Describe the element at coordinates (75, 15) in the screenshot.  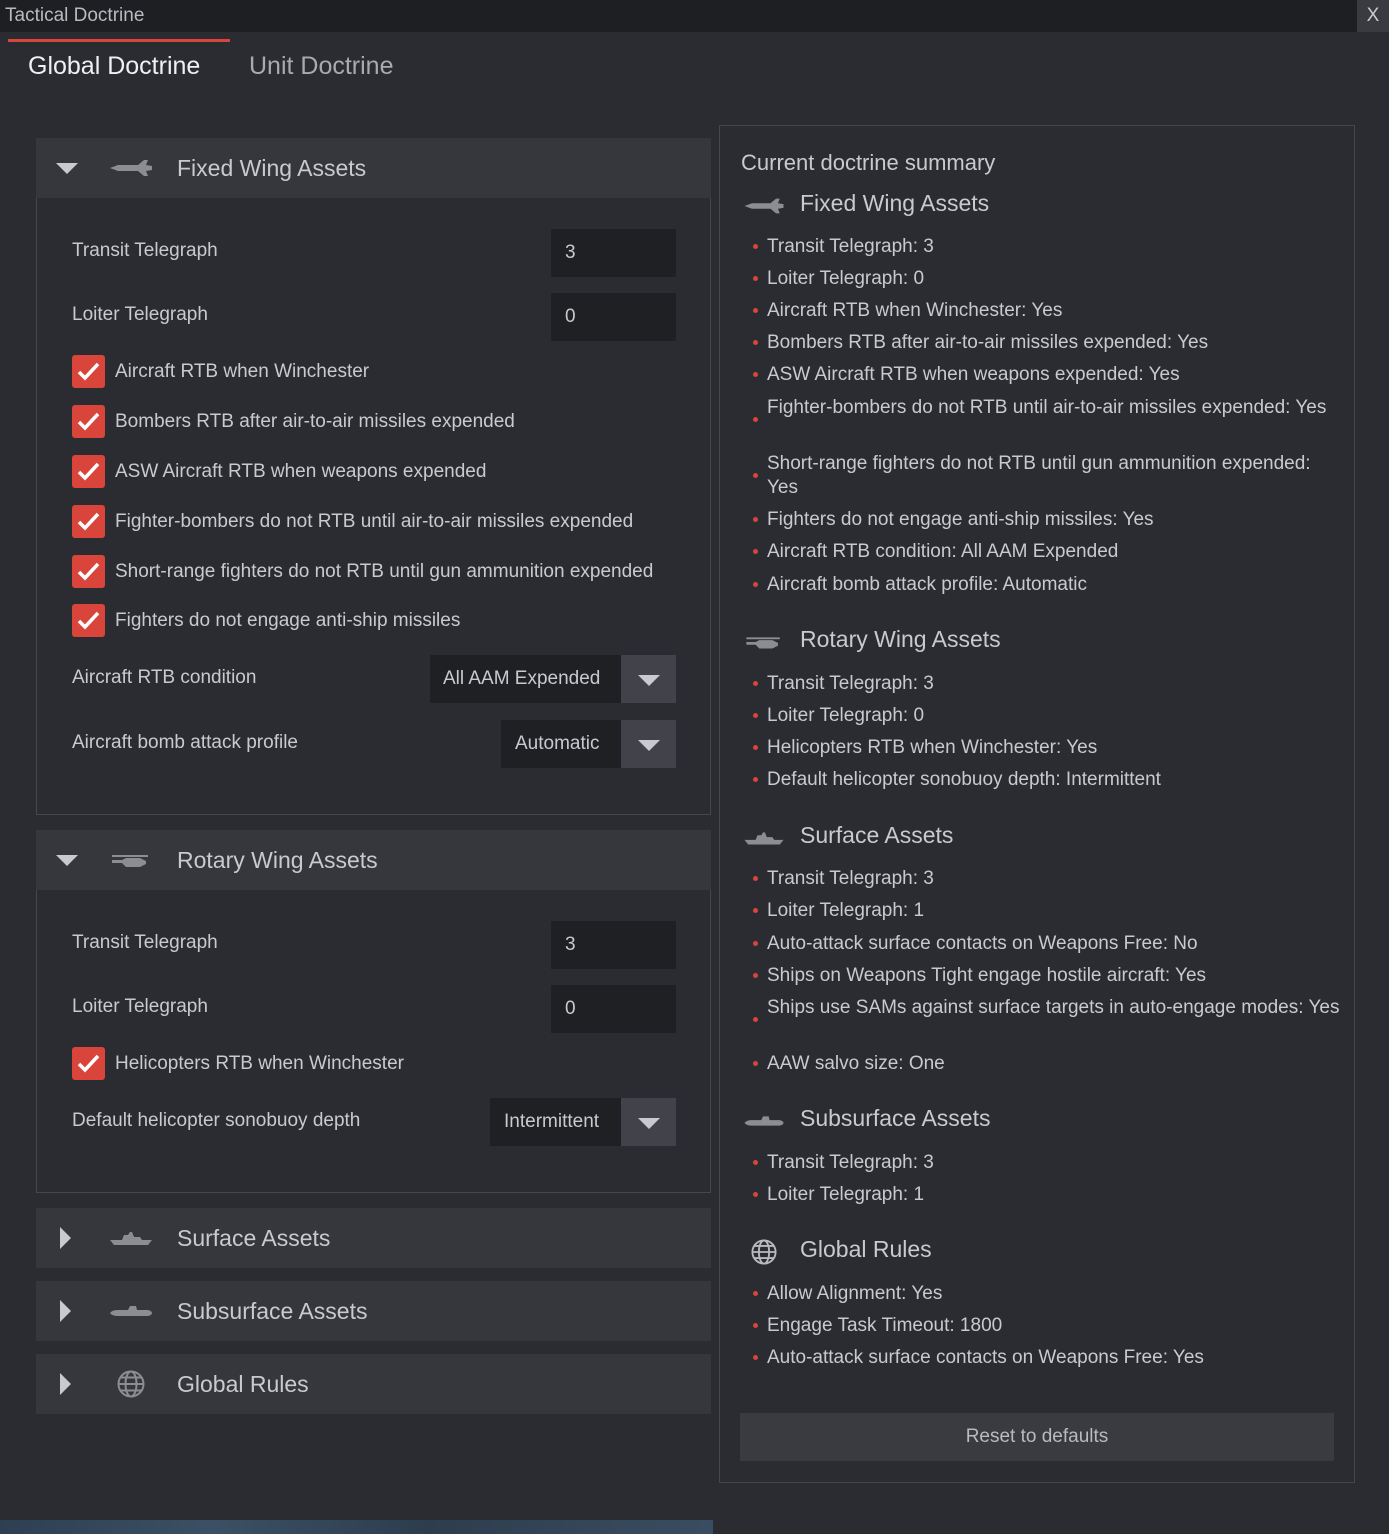
I see `window-title: Tactical Doctrine` at that location.